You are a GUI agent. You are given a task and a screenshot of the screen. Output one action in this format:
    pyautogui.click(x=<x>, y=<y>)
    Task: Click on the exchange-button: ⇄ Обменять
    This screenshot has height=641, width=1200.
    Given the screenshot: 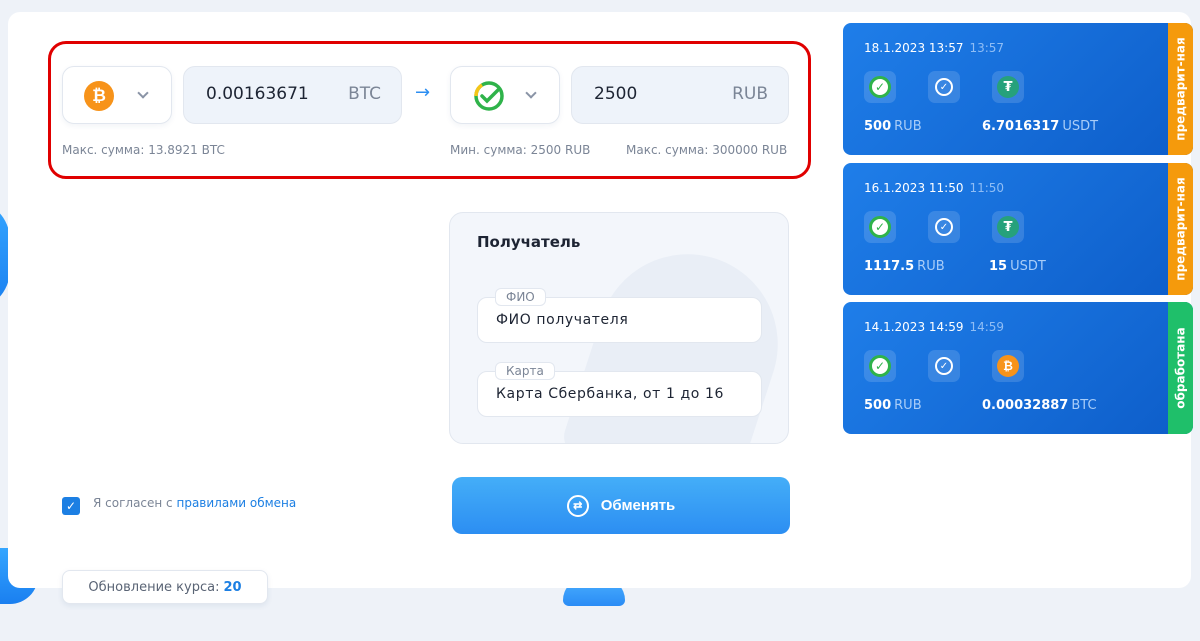 What is the action you would take?
    pyautogui.click(x=621, y=505)
    